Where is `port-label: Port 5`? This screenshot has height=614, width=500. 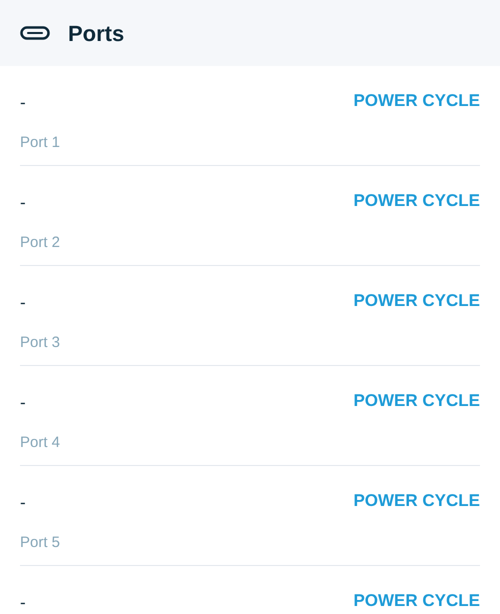
port-label: Port 5 is located at coordinates (41, 542).